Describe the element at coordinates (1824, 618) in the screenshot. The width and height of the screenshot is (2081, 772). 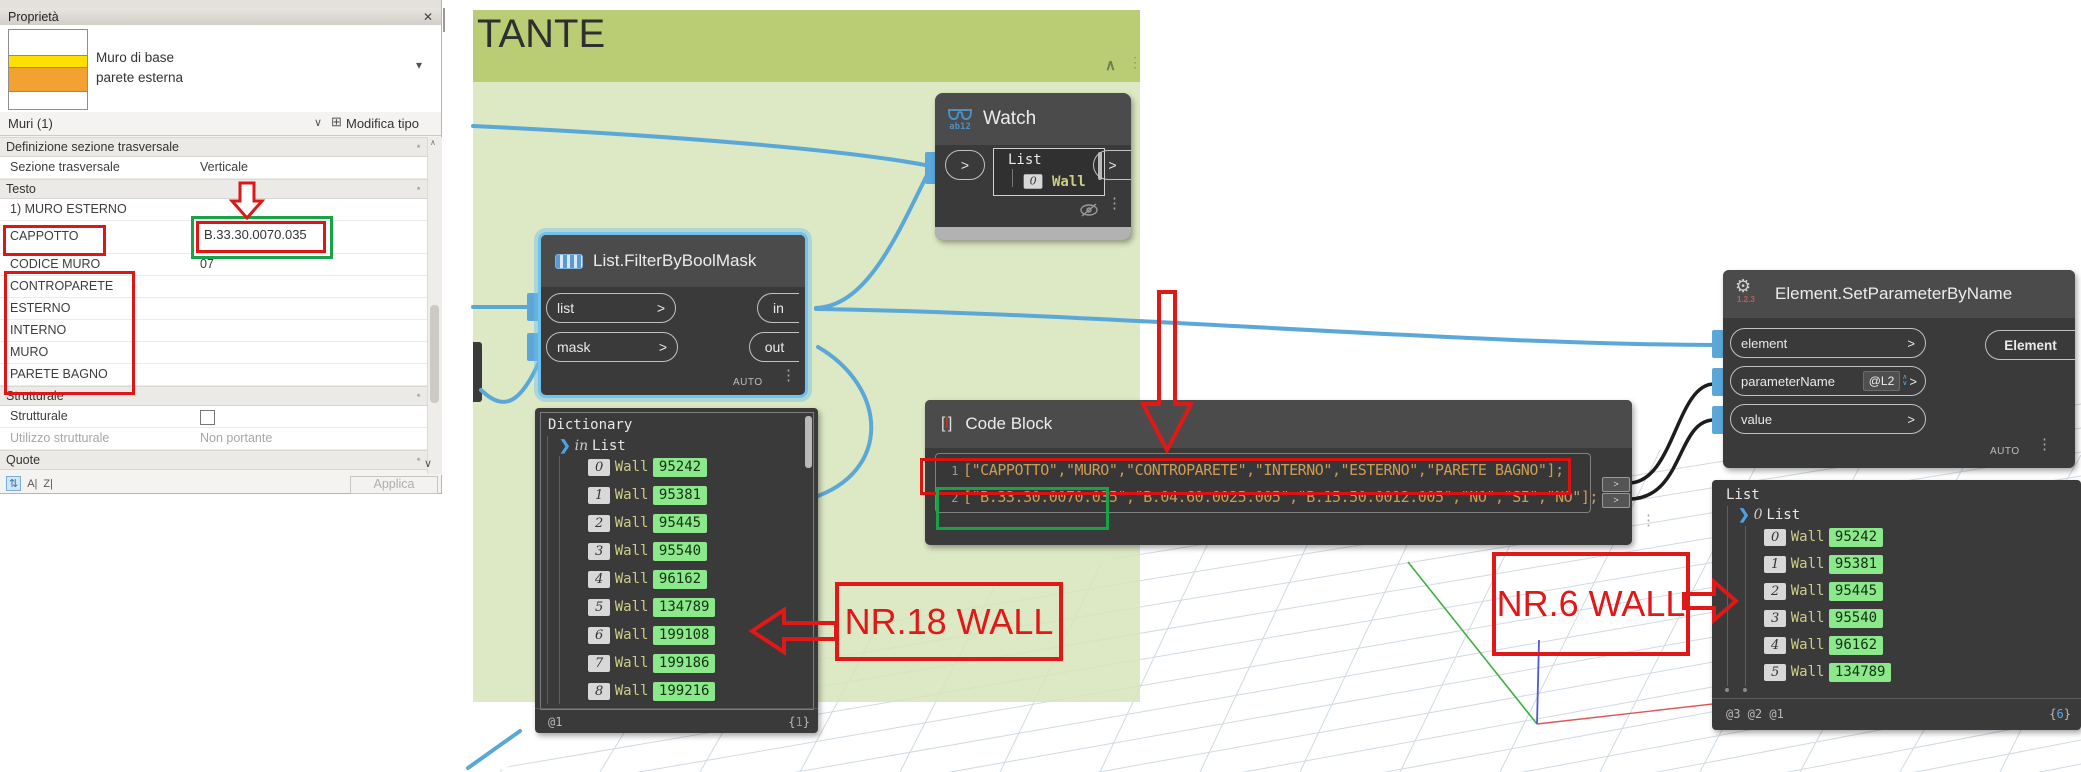
I see `list-item: 3 Wall 95540` at that location.